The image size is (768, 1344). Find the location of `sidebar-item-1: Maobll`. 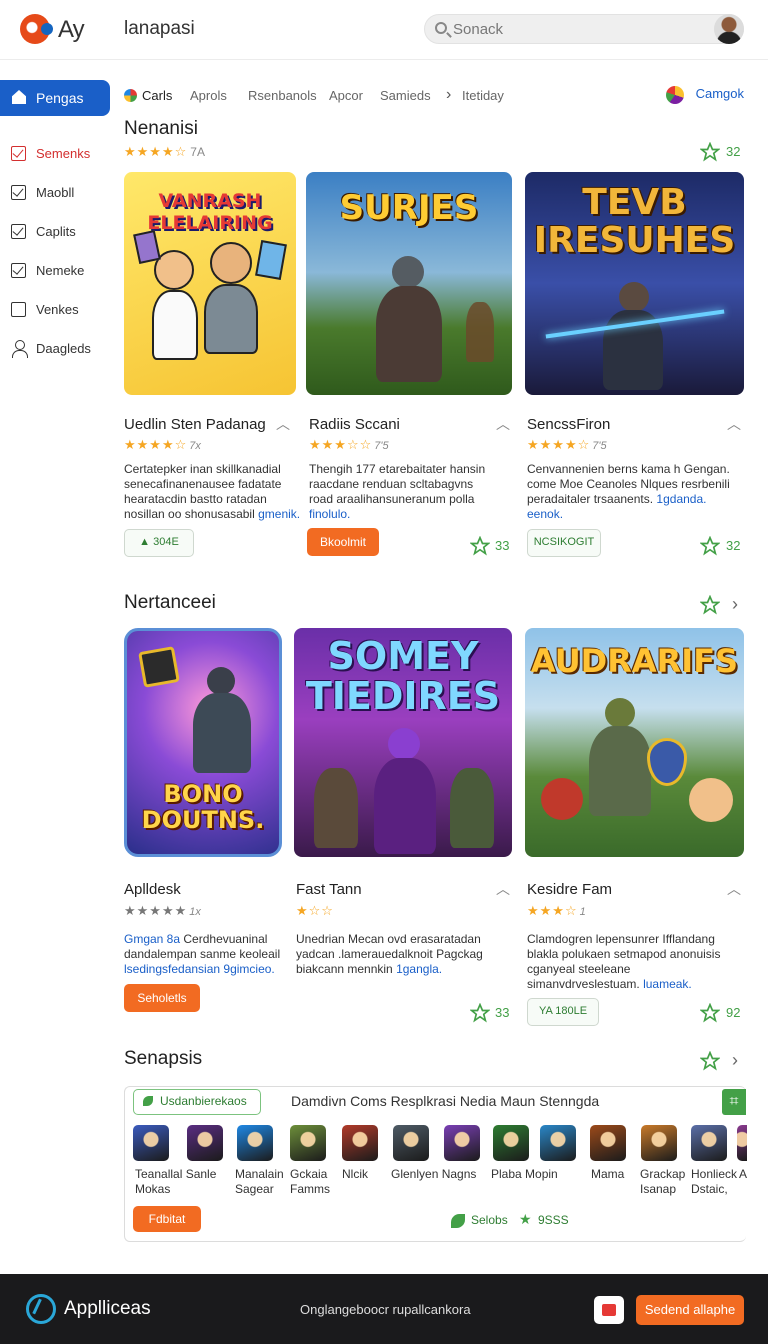

sidebar-item-1: Maobll is located at coordinates (56, 193).